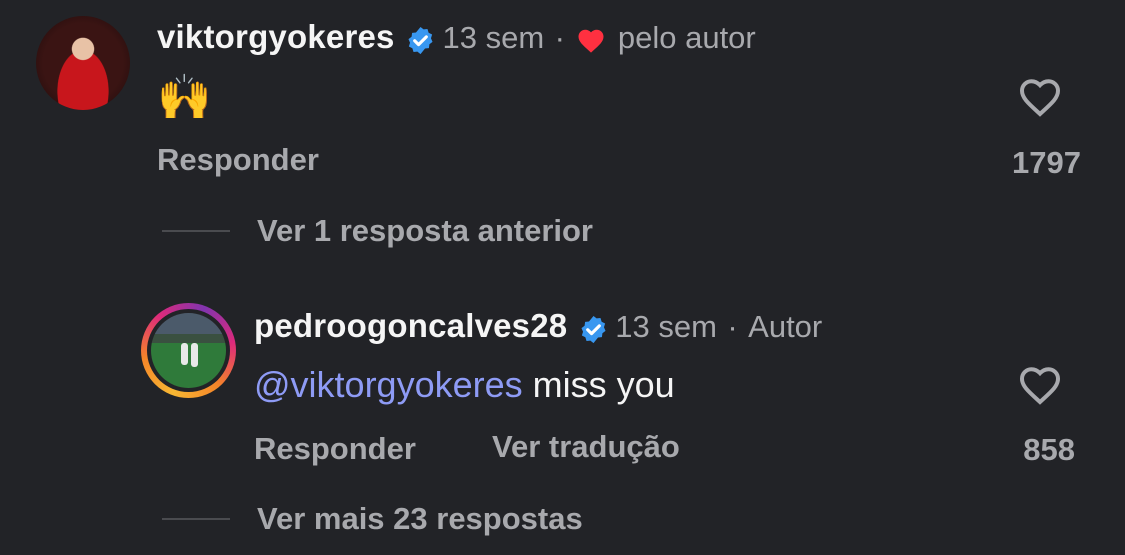 This screenshot has height=555, width=1125. Describe the element at coordinates (420, 519) in the screenshot. I see `view-more-replies-button: Ver mais 23 respostas` at that location.